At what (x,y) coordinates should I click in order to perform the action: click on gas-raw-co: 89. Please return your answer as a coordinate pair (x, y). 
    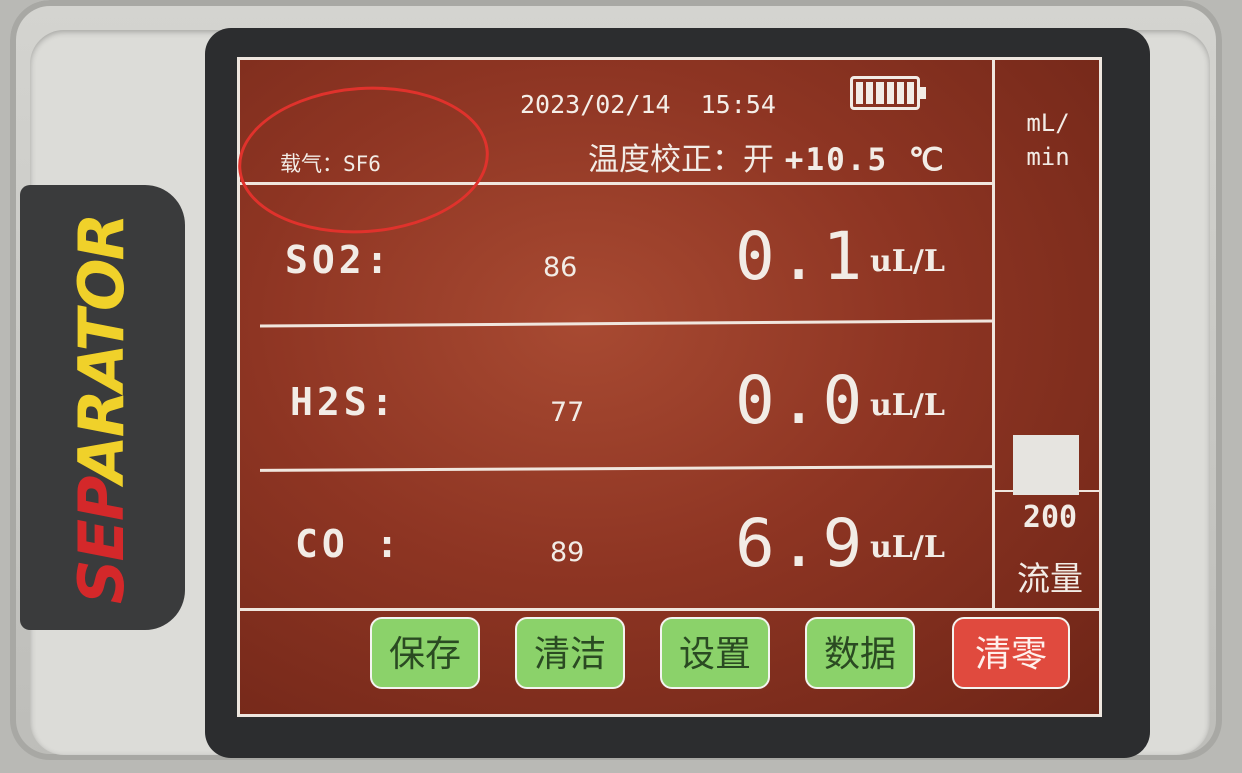
    Looking at the image, I should click on (567, 552).